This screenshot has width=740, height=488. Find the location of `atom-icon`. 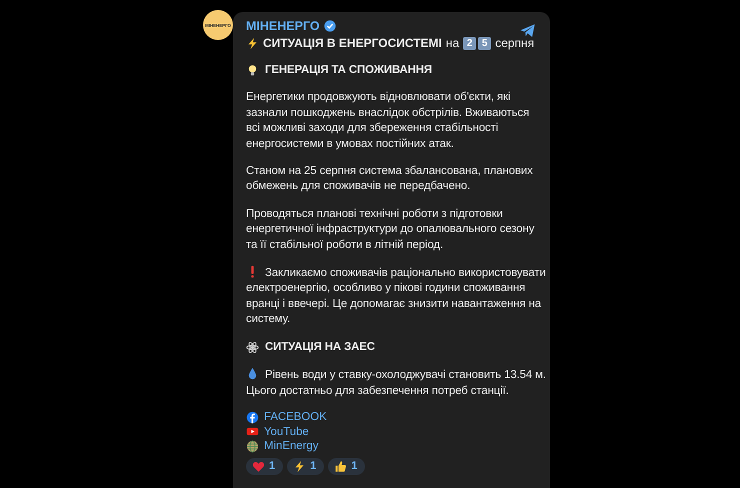

atom-icon is located at coordinates (252, 347).